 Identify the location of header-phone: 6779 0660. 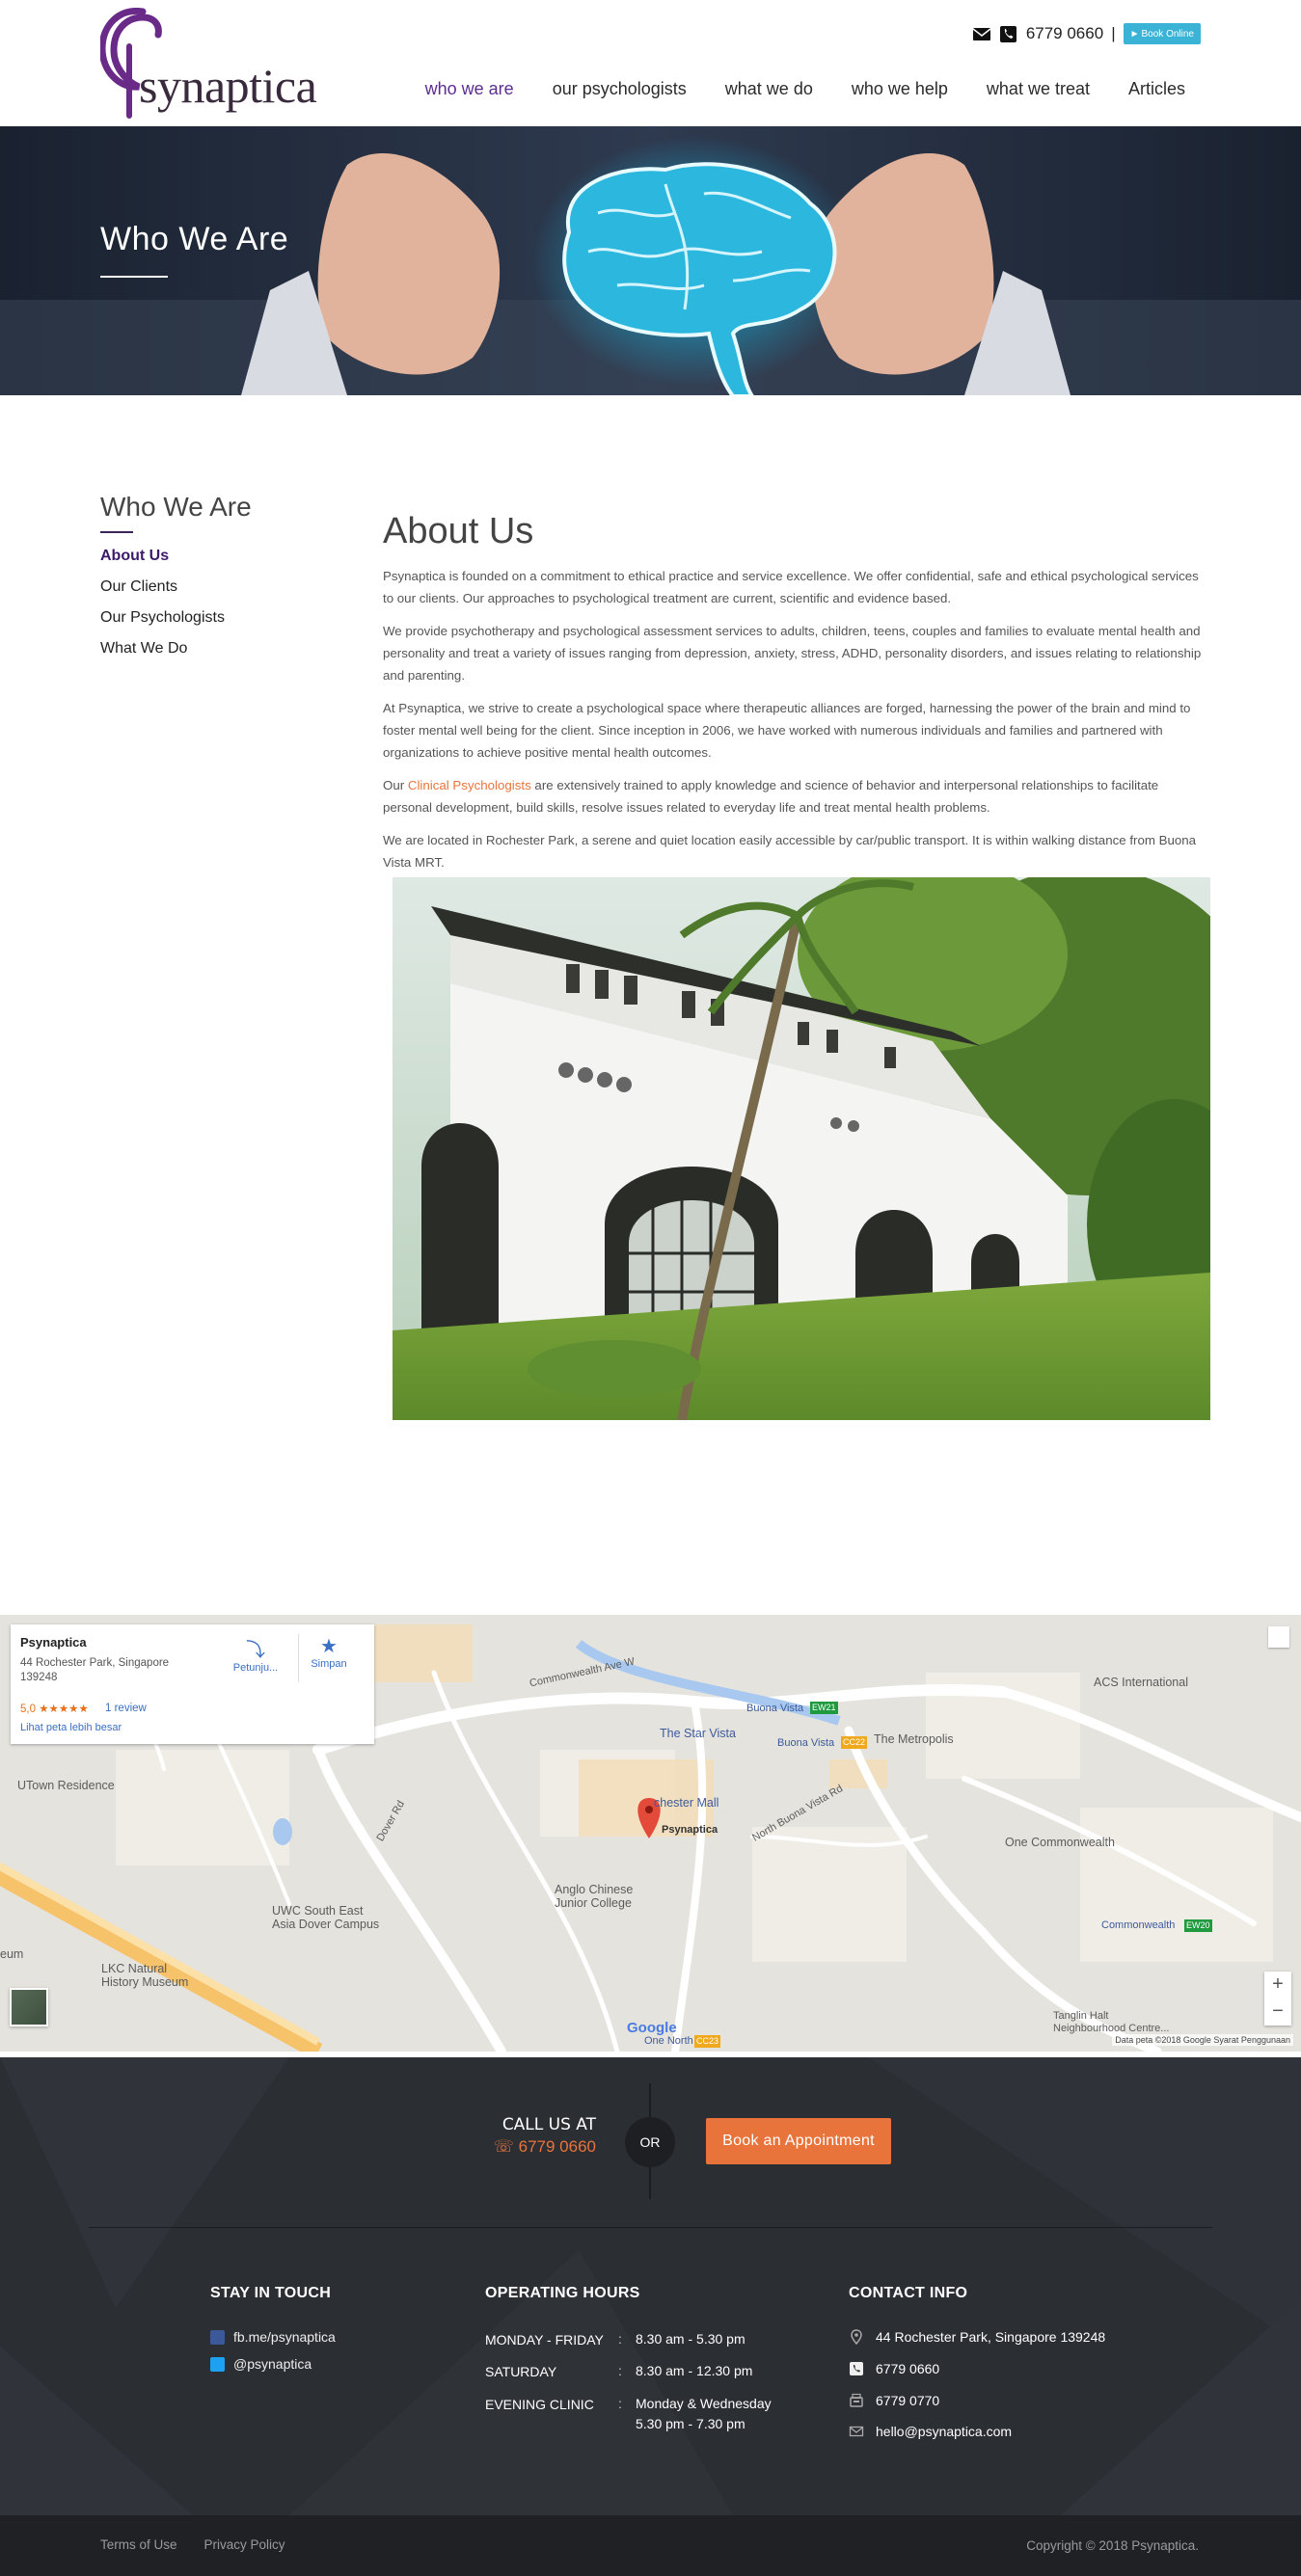
(1064, 34).